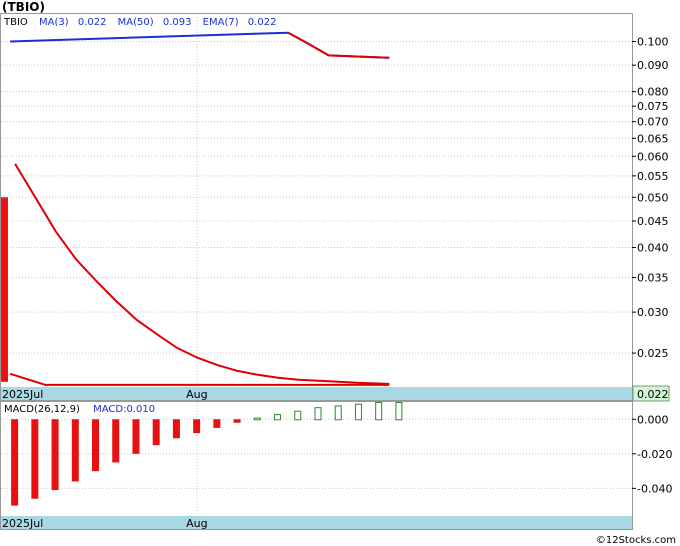 The height and width of the screenshot is (546, 680). What do you see at coordinates (653, 394) in the screenshot?
I see `last-price-label: 0.022` at bounding box center [653, 394].